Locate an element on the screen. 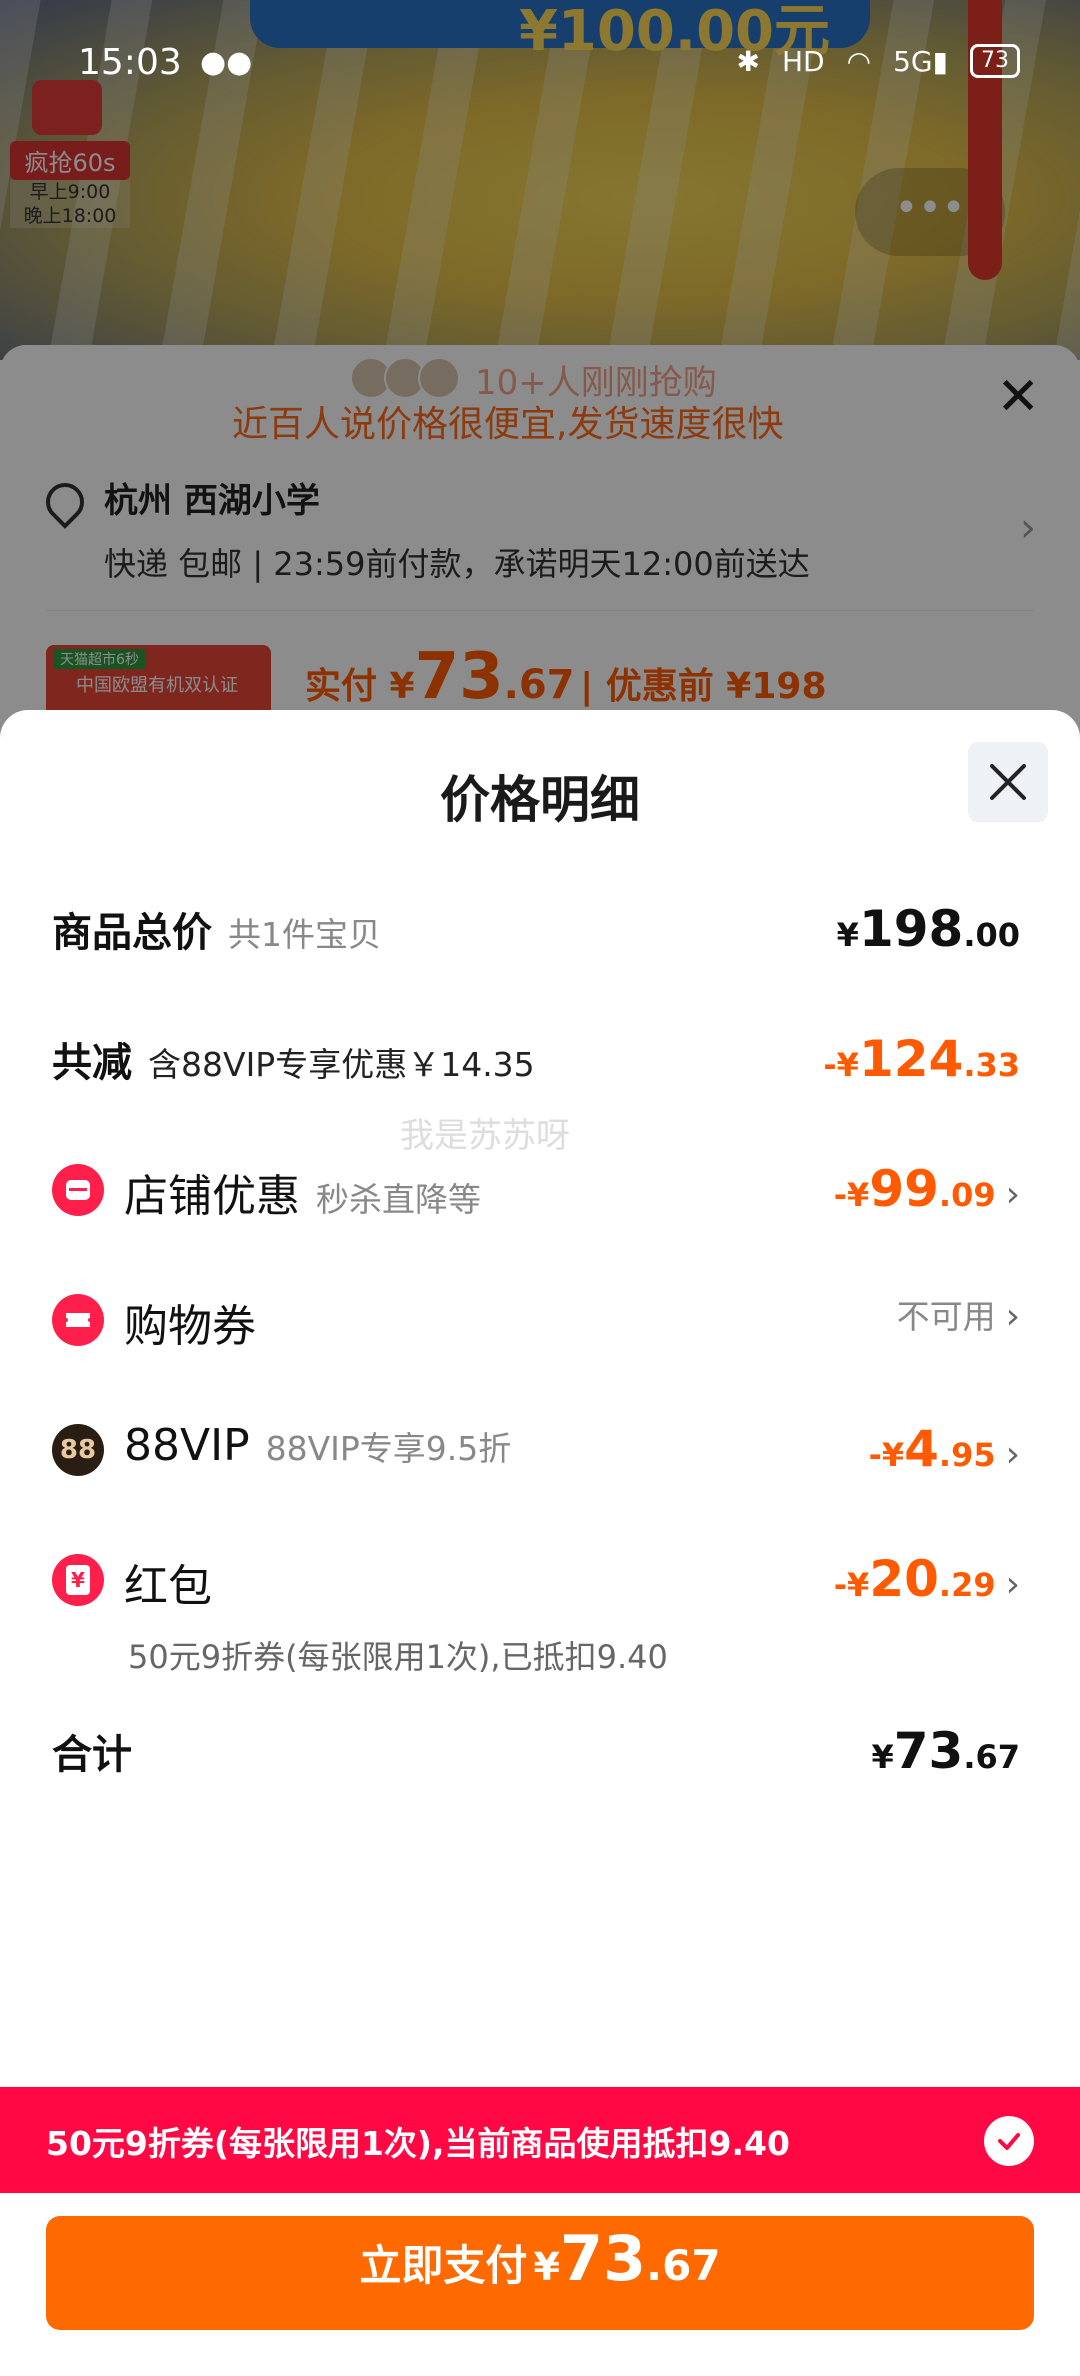 The width and height of the screenshot is (1080, 2376). close-icon is located at coordinates (1008, 782).